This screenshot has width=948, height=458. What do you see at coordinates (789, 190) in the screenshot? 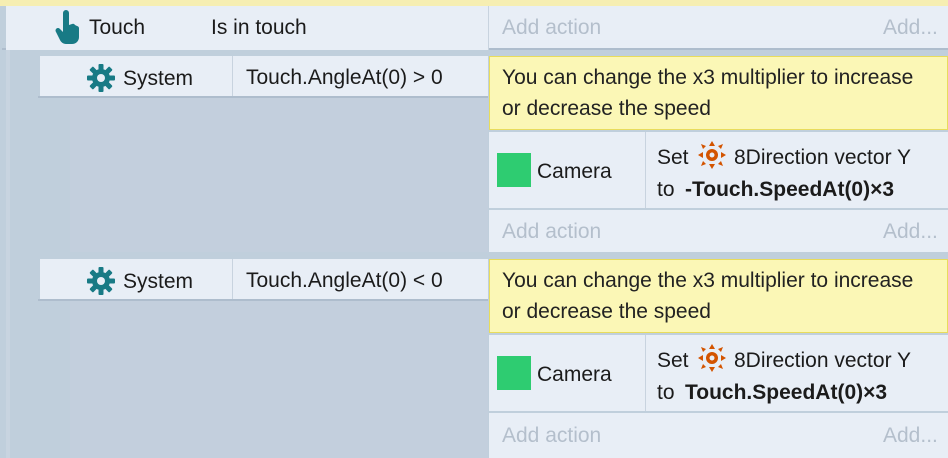
I see `subevent-1-action-value: -Touch.SpeedAt(0)×3` at bounding box center [789, 190].